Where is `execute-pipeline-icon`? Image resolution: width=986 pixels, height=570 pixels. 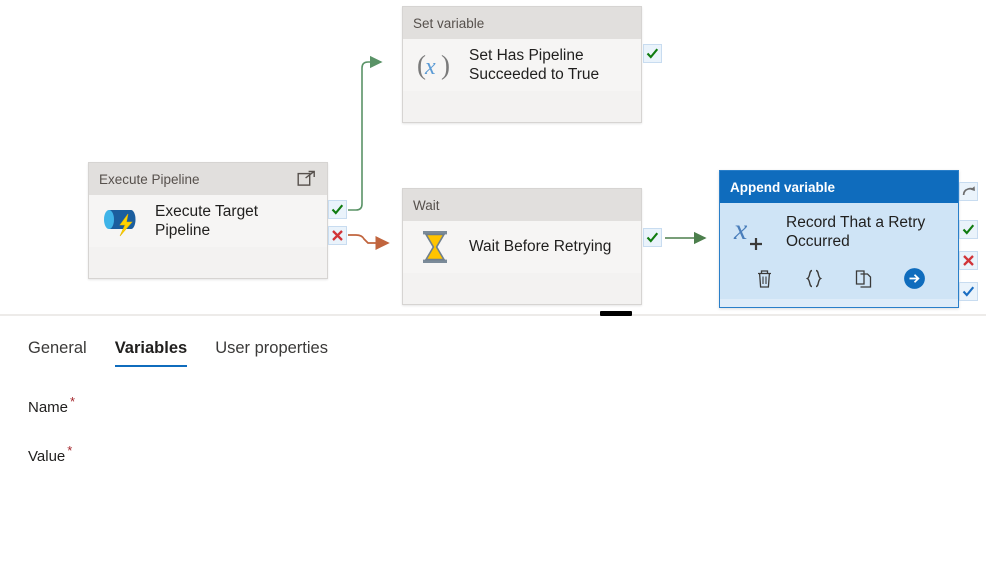 execute-pipeline-icon is located at coordinates (121, 221).